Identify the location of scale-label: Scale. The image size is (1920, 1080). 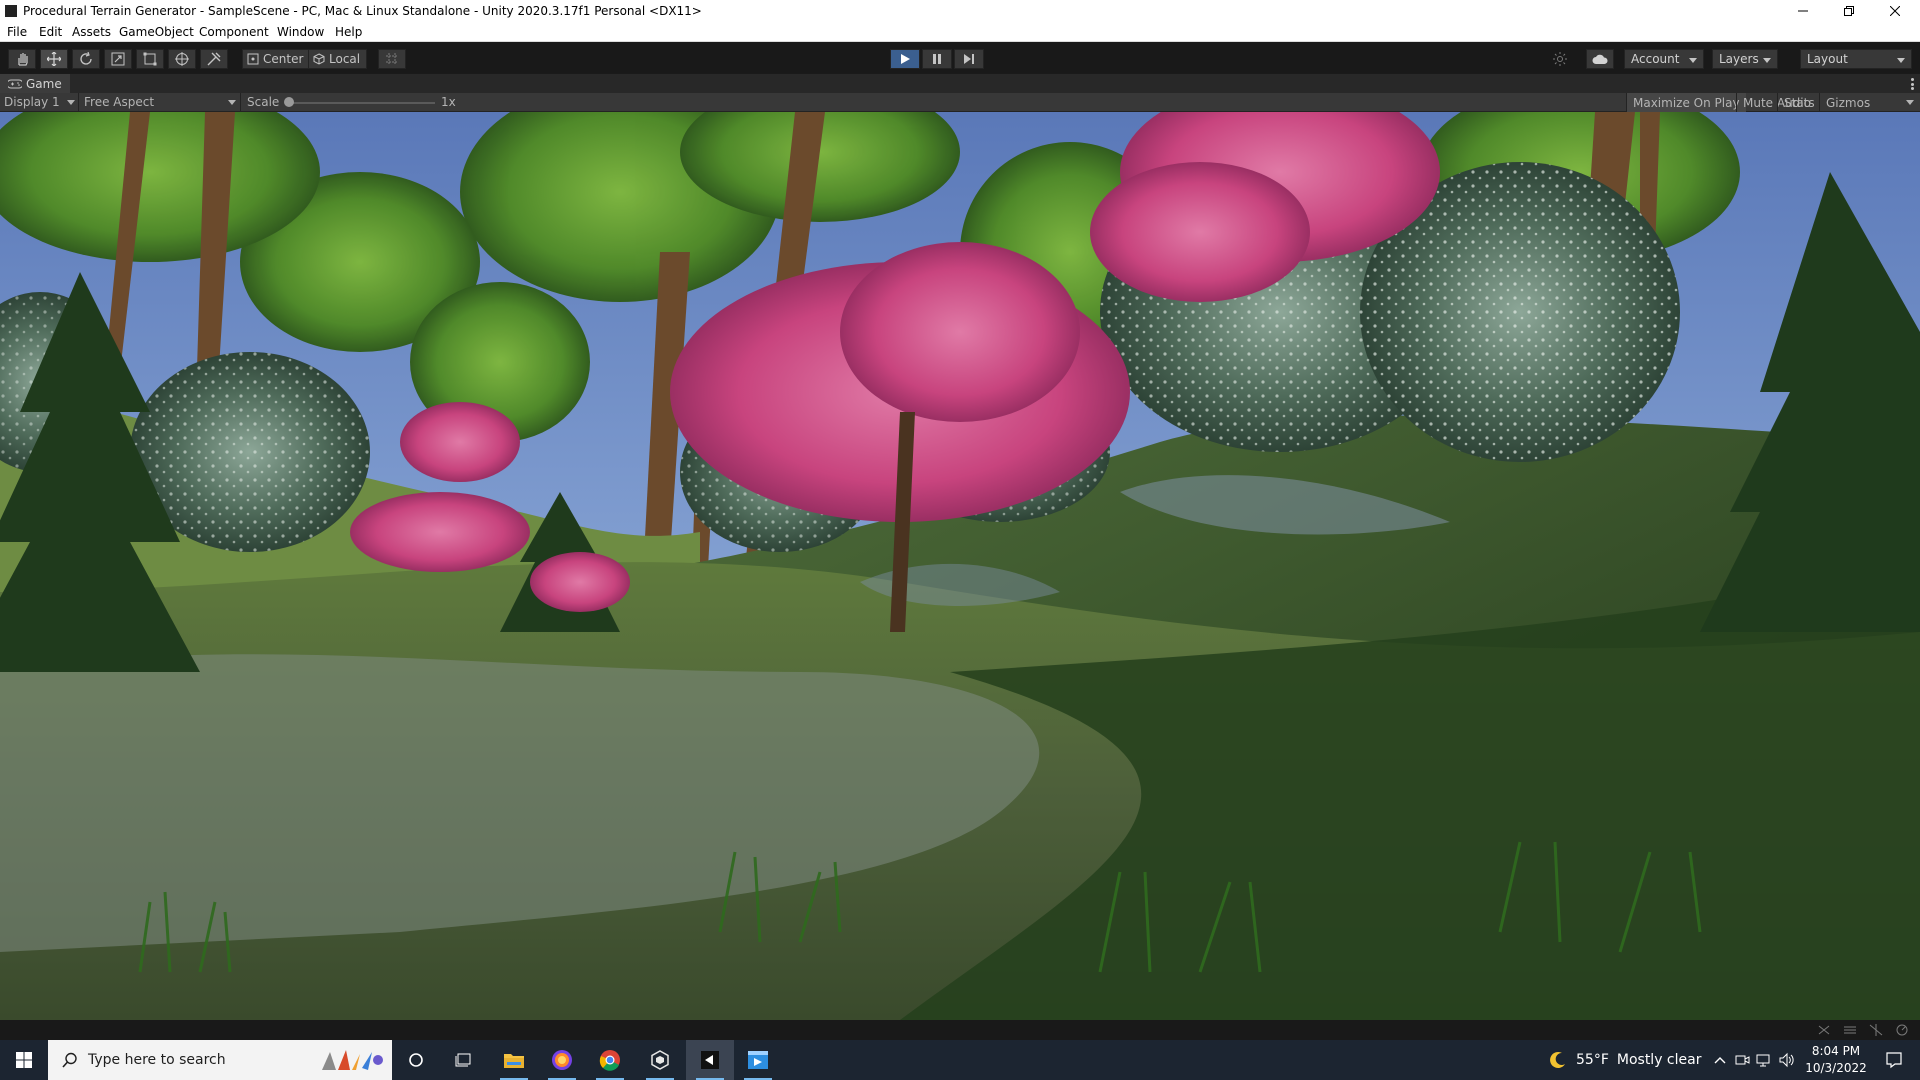
(263, 102).